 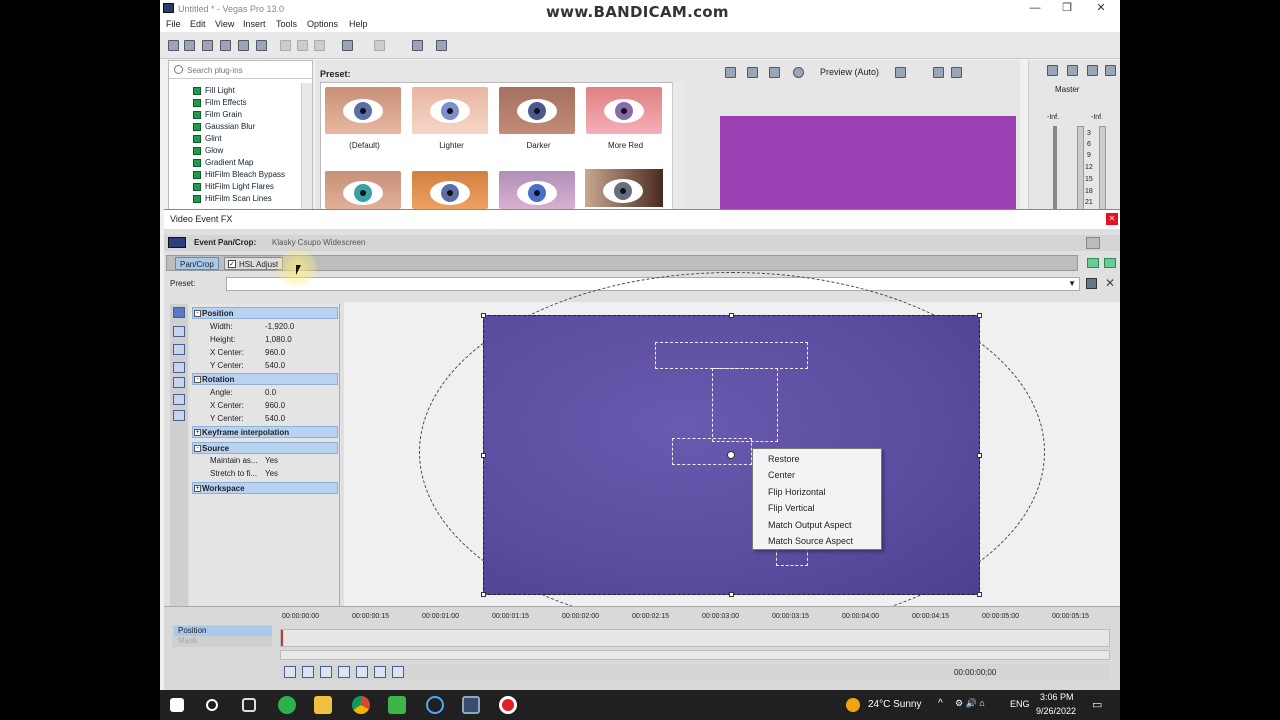 I want to click on chain-item-pan-crop: Pan/Crop, so click(x=197, y=263).